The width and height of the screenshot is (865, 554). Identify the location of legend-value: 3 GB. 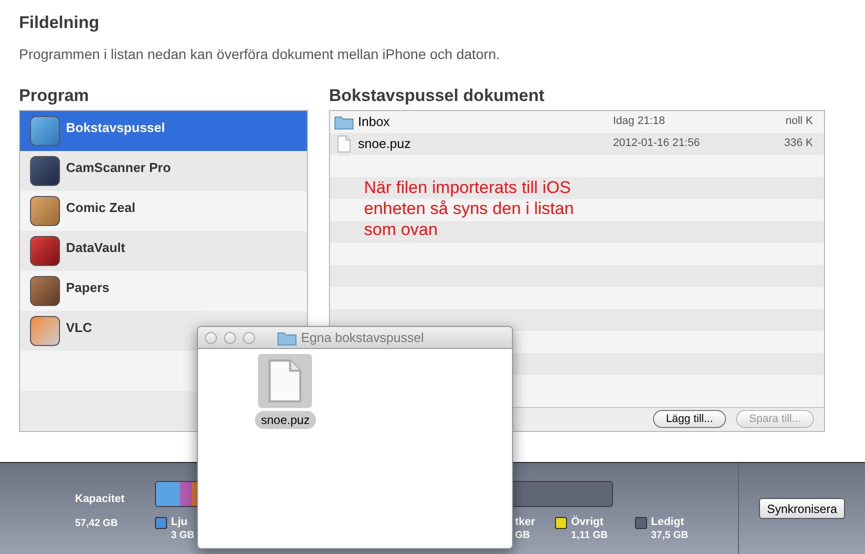
(182, 535).